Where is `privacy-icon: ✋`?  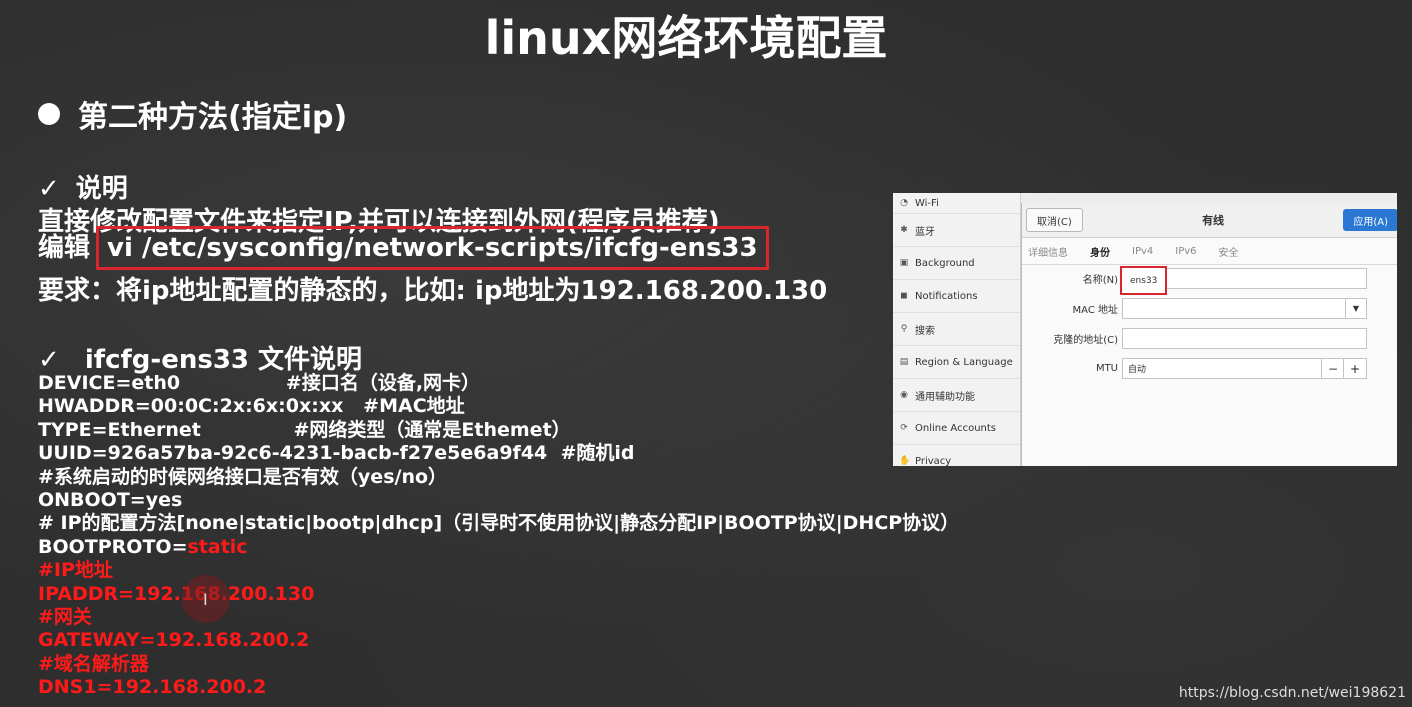 privacy-icon: ✋ is located at coordinates (905, 461).